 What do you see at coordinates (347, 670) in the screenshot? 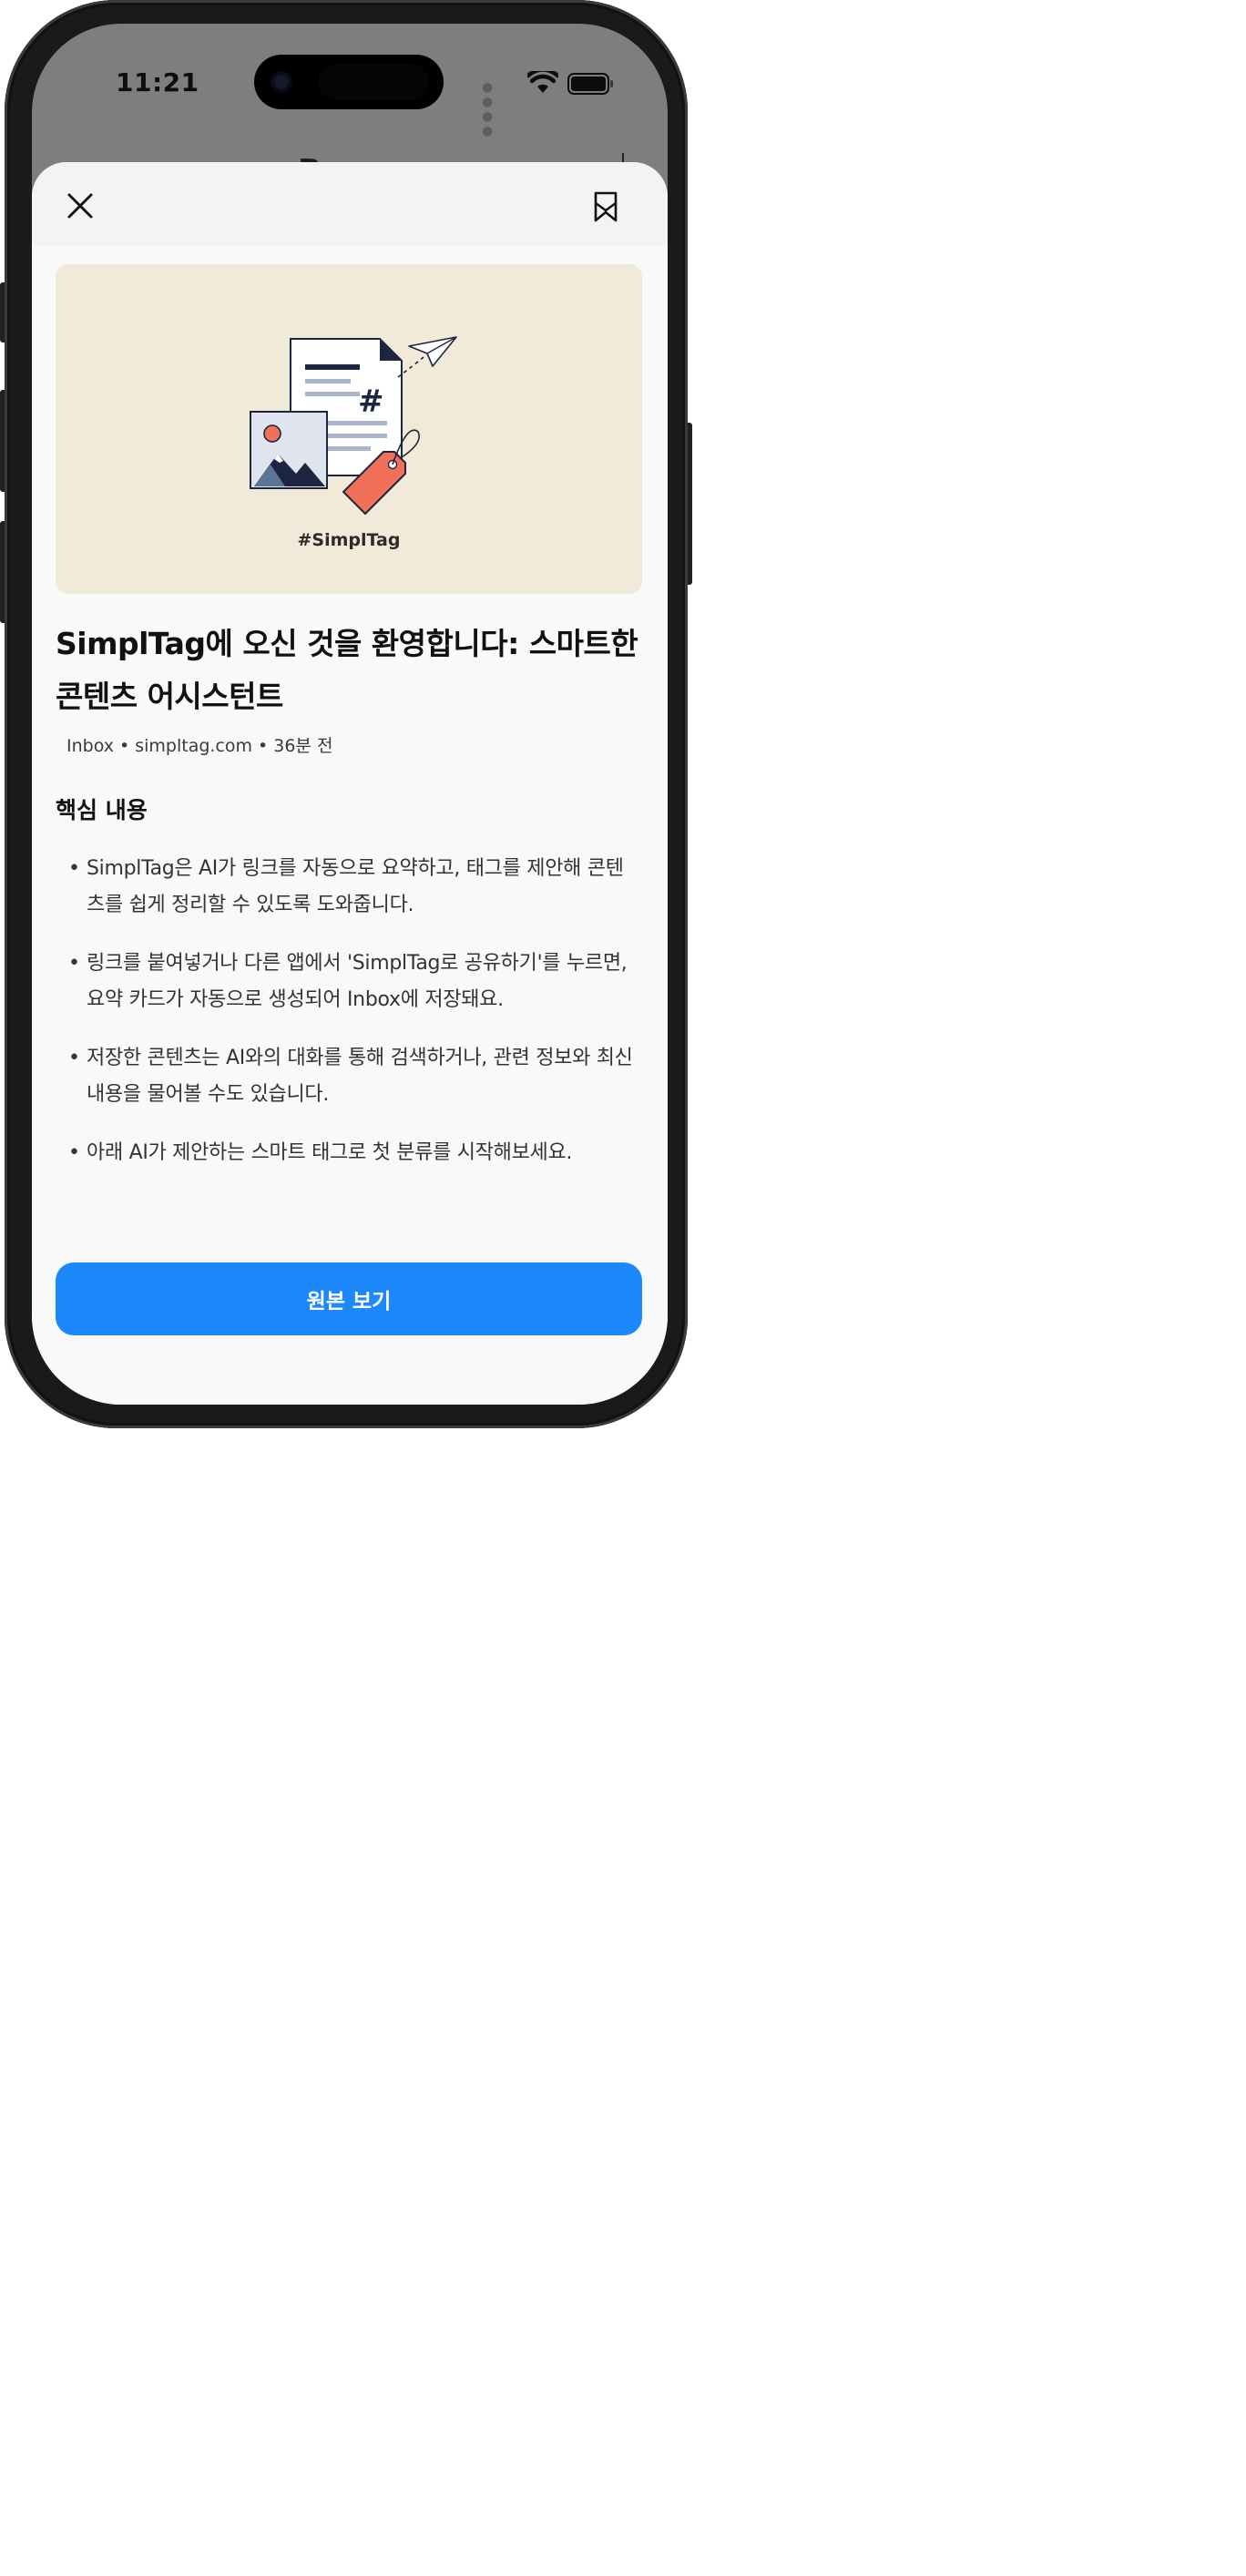
I see `article-title: SimplTag에 오신 것을 환영합니다: 스마트한 콘텐츠 어시스턴트` at bounding box center [347, 670].